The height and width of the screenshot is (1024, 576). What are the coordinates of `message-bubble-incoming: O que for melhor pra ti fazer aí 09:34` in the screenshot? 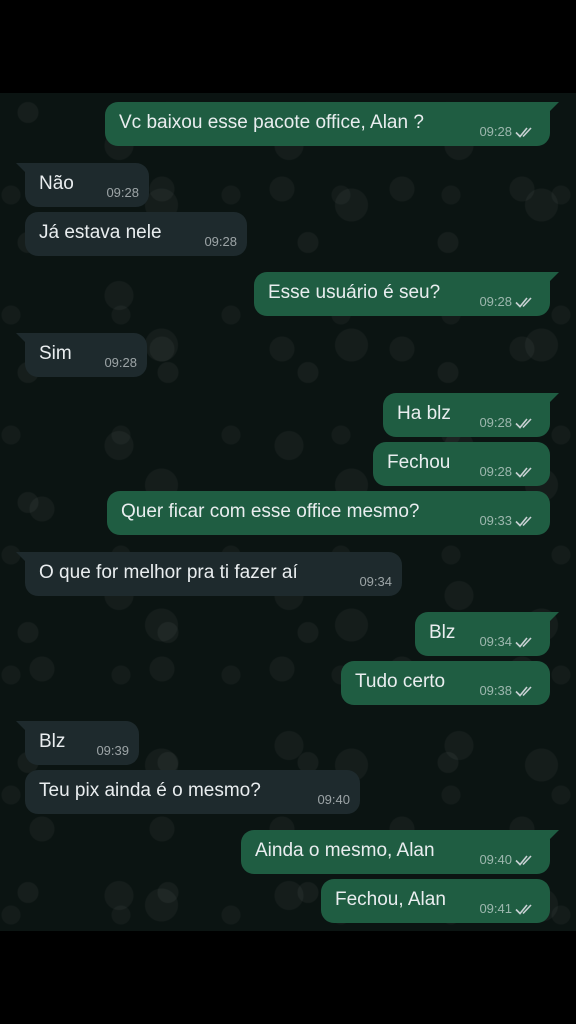 It's located at (209, 574).